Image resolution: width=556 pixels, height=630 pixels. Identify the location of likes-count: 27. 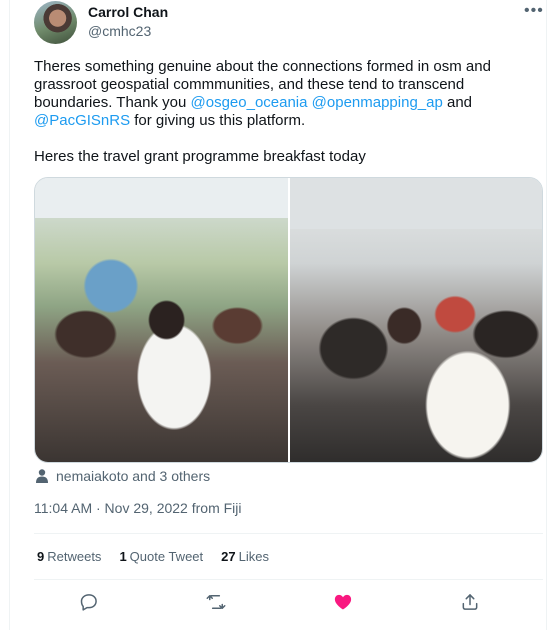
(228, 556).